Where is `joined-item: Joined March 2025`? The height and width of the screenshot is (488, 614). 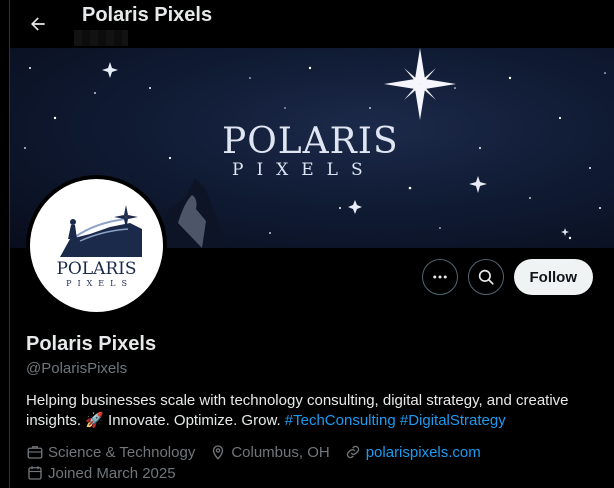
joined-item: Joined March 2025 is located at coordinates (101, 473).